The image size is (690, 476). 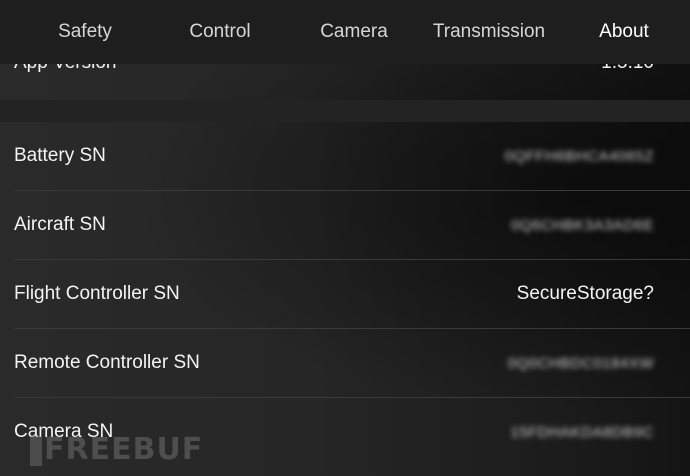 What do you see at coordinates (345, 225) in the screenshot?
I see `aircraft-sn-row: Aircraft SN 0Q6CHBK3A3AD6E` at bounding box center [345, 225].